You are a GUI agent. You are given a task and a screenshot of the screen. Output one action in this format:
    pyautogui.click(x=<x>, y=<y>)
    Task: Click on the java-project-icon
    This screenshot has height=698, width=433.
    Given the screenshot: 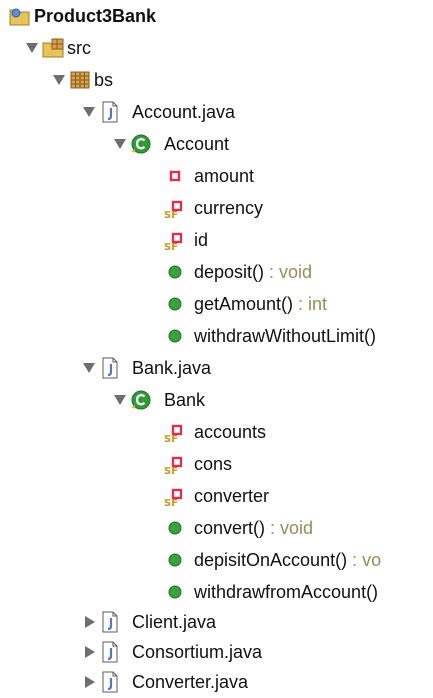 What is the action you would take?
    pyautogui.click(x=20, y=16)
    